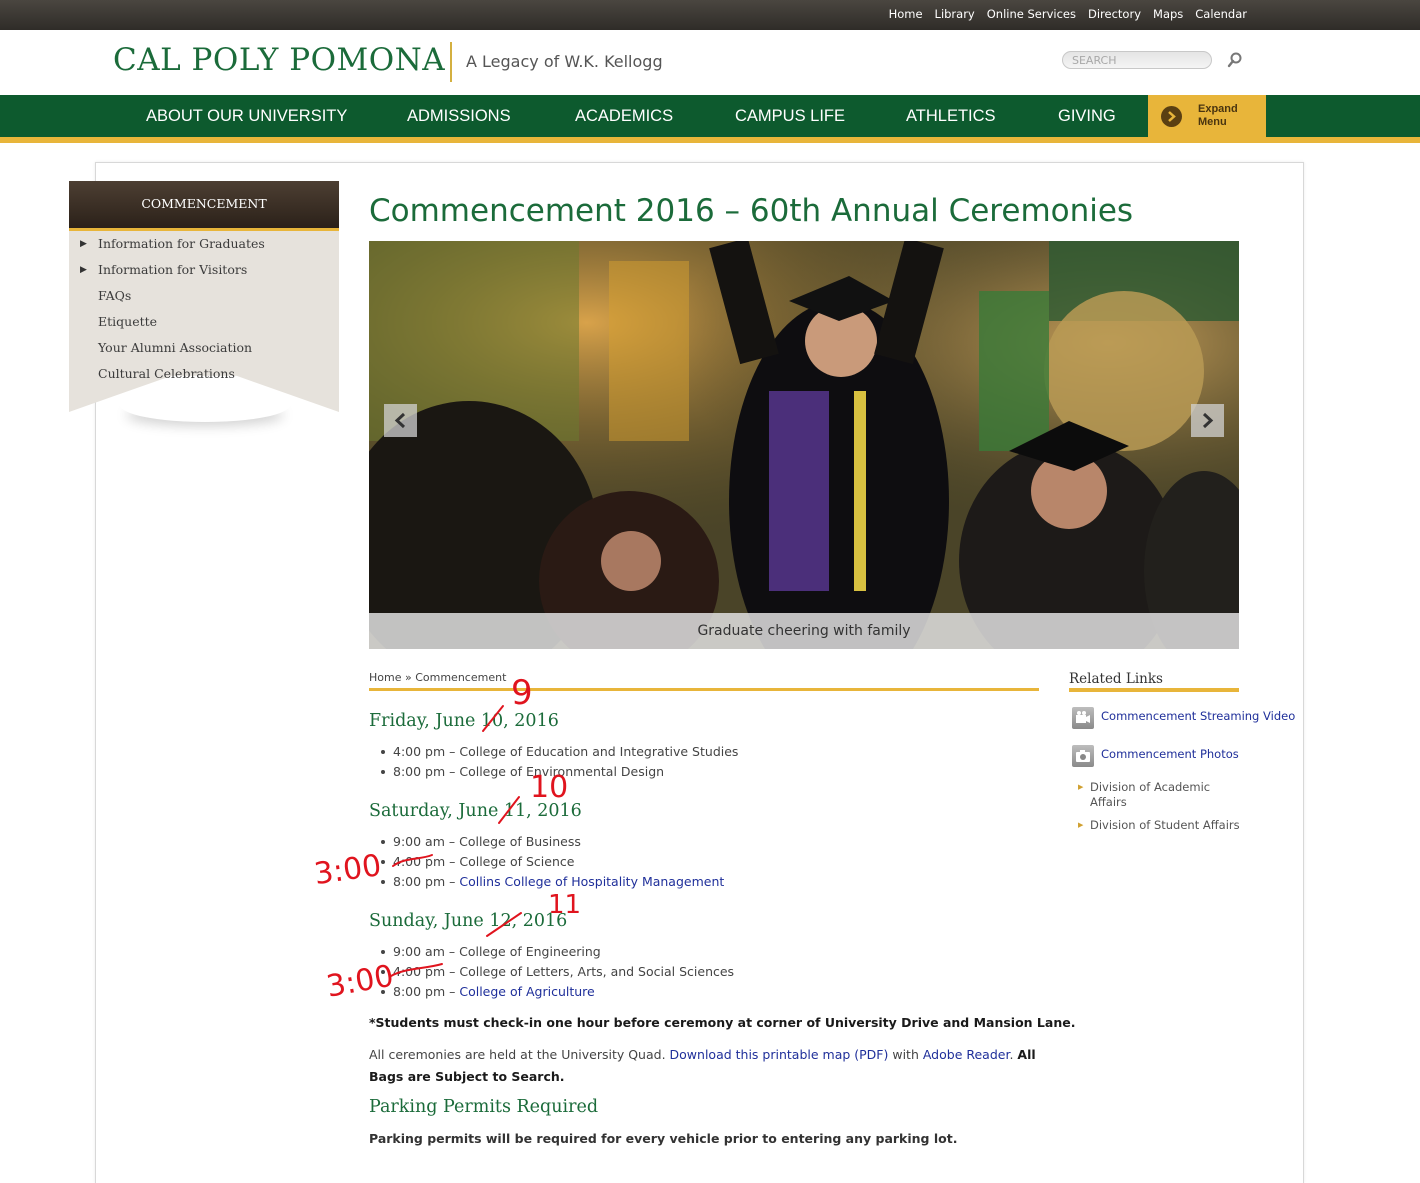 The height and width of the screenshot is (1183, 1420). What do you see at coordinates (790, 116) in the screenshot?
I see `nav-campus-life: CAMPUS LIFE` at bounding box center [790, 116].